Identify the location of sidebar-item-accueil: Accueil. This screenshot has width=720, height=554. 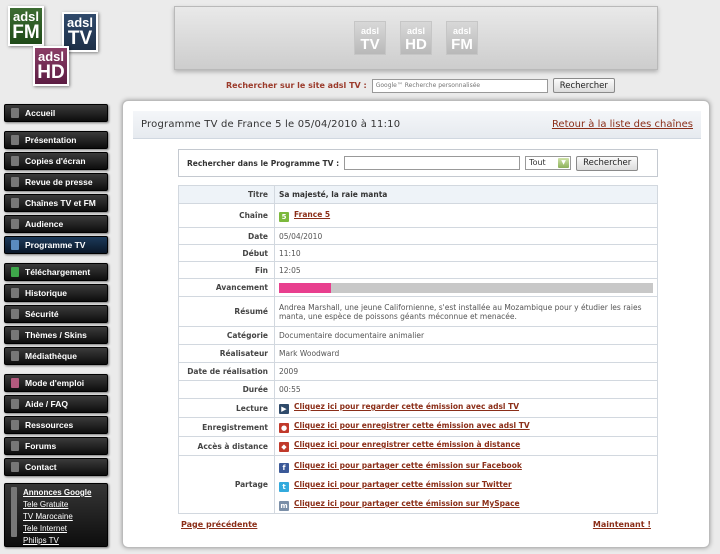
(56, 113).